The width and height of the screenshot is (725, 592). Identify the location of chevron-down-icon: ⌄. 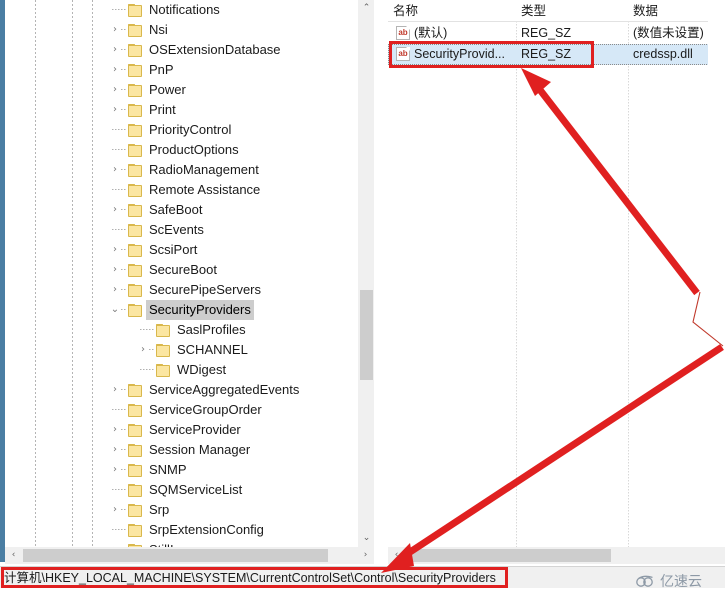
(115, 310).